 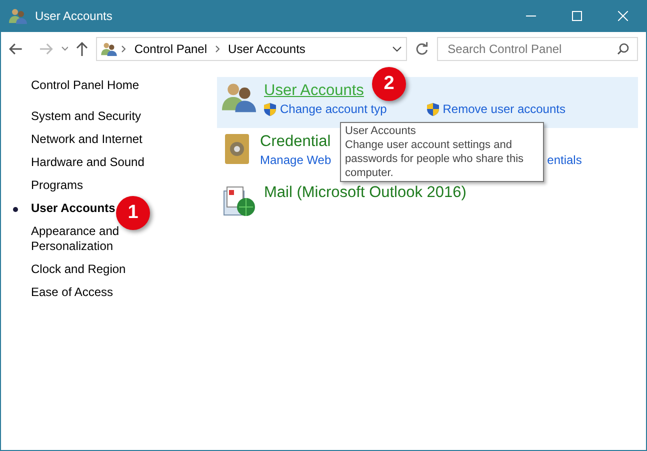 I want to click on safe-icon, so click(x=237, y=149).